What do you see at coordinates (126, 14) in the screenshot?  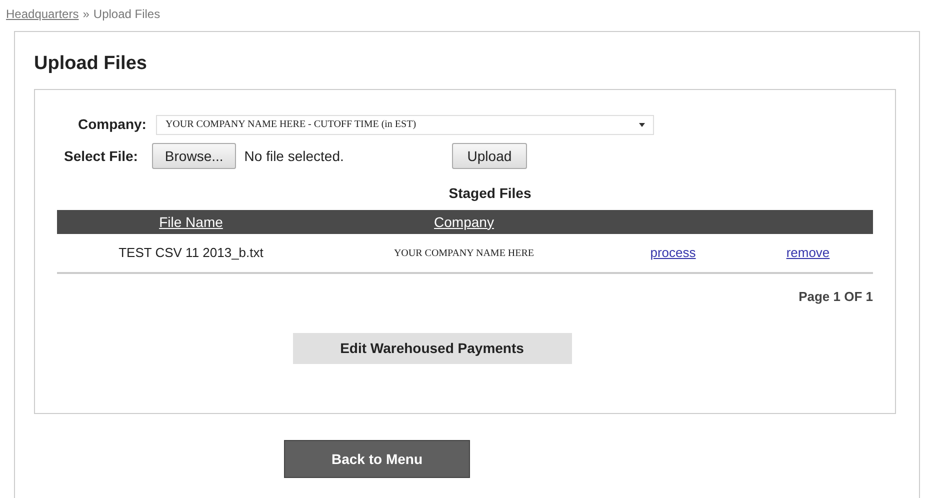 I see `breadcrumb-current: Upload Files` at bounding box center [126, 14].